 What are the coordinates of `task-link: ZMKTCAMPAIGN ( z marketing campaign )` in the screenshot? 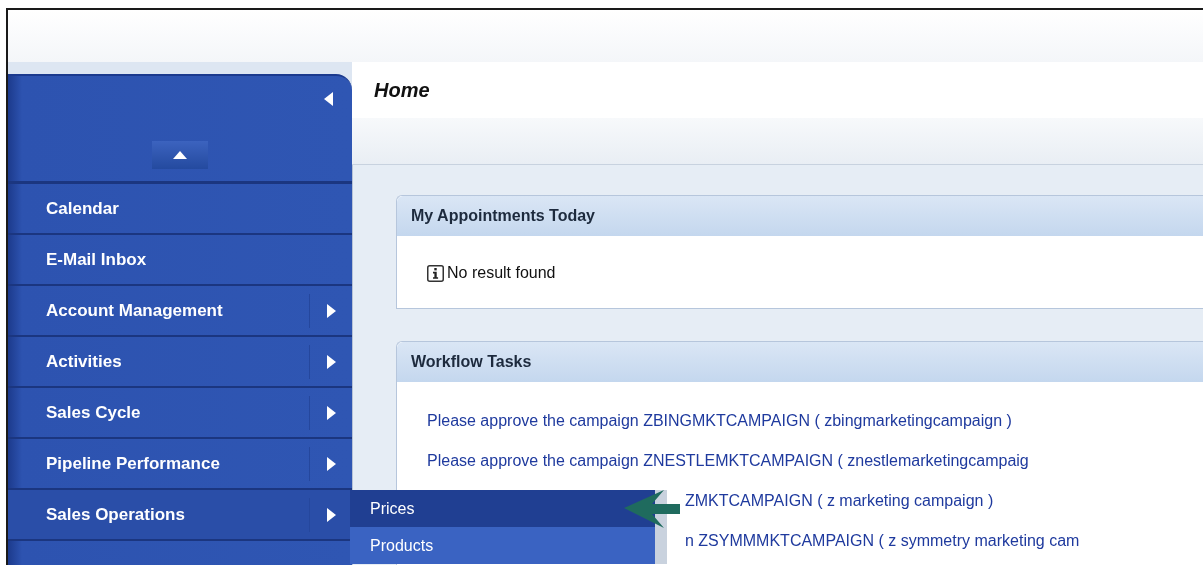 It's located at (839, 501).